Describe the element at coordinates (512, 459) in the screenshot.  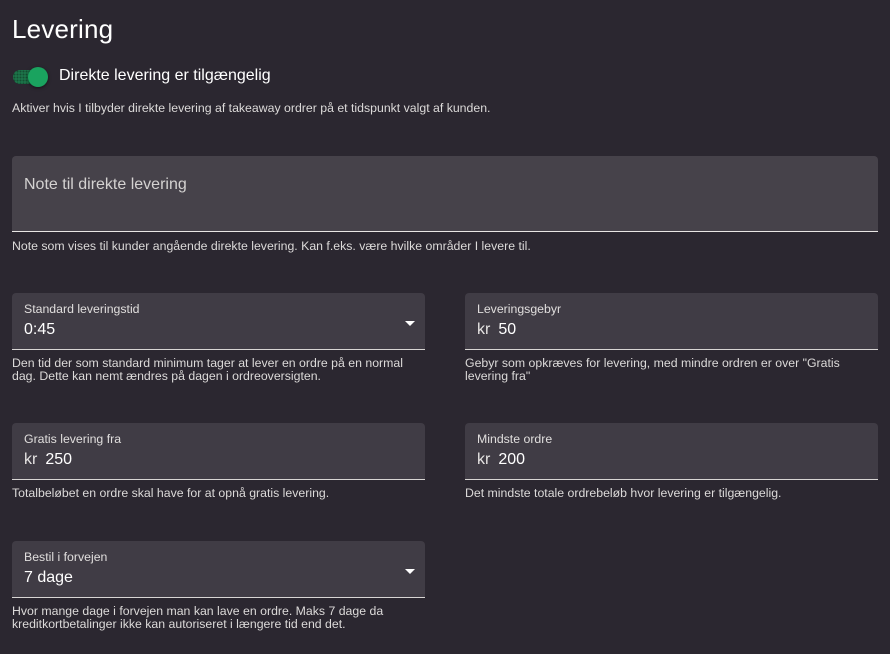
I see `minimum-order-value: 200` at that location.